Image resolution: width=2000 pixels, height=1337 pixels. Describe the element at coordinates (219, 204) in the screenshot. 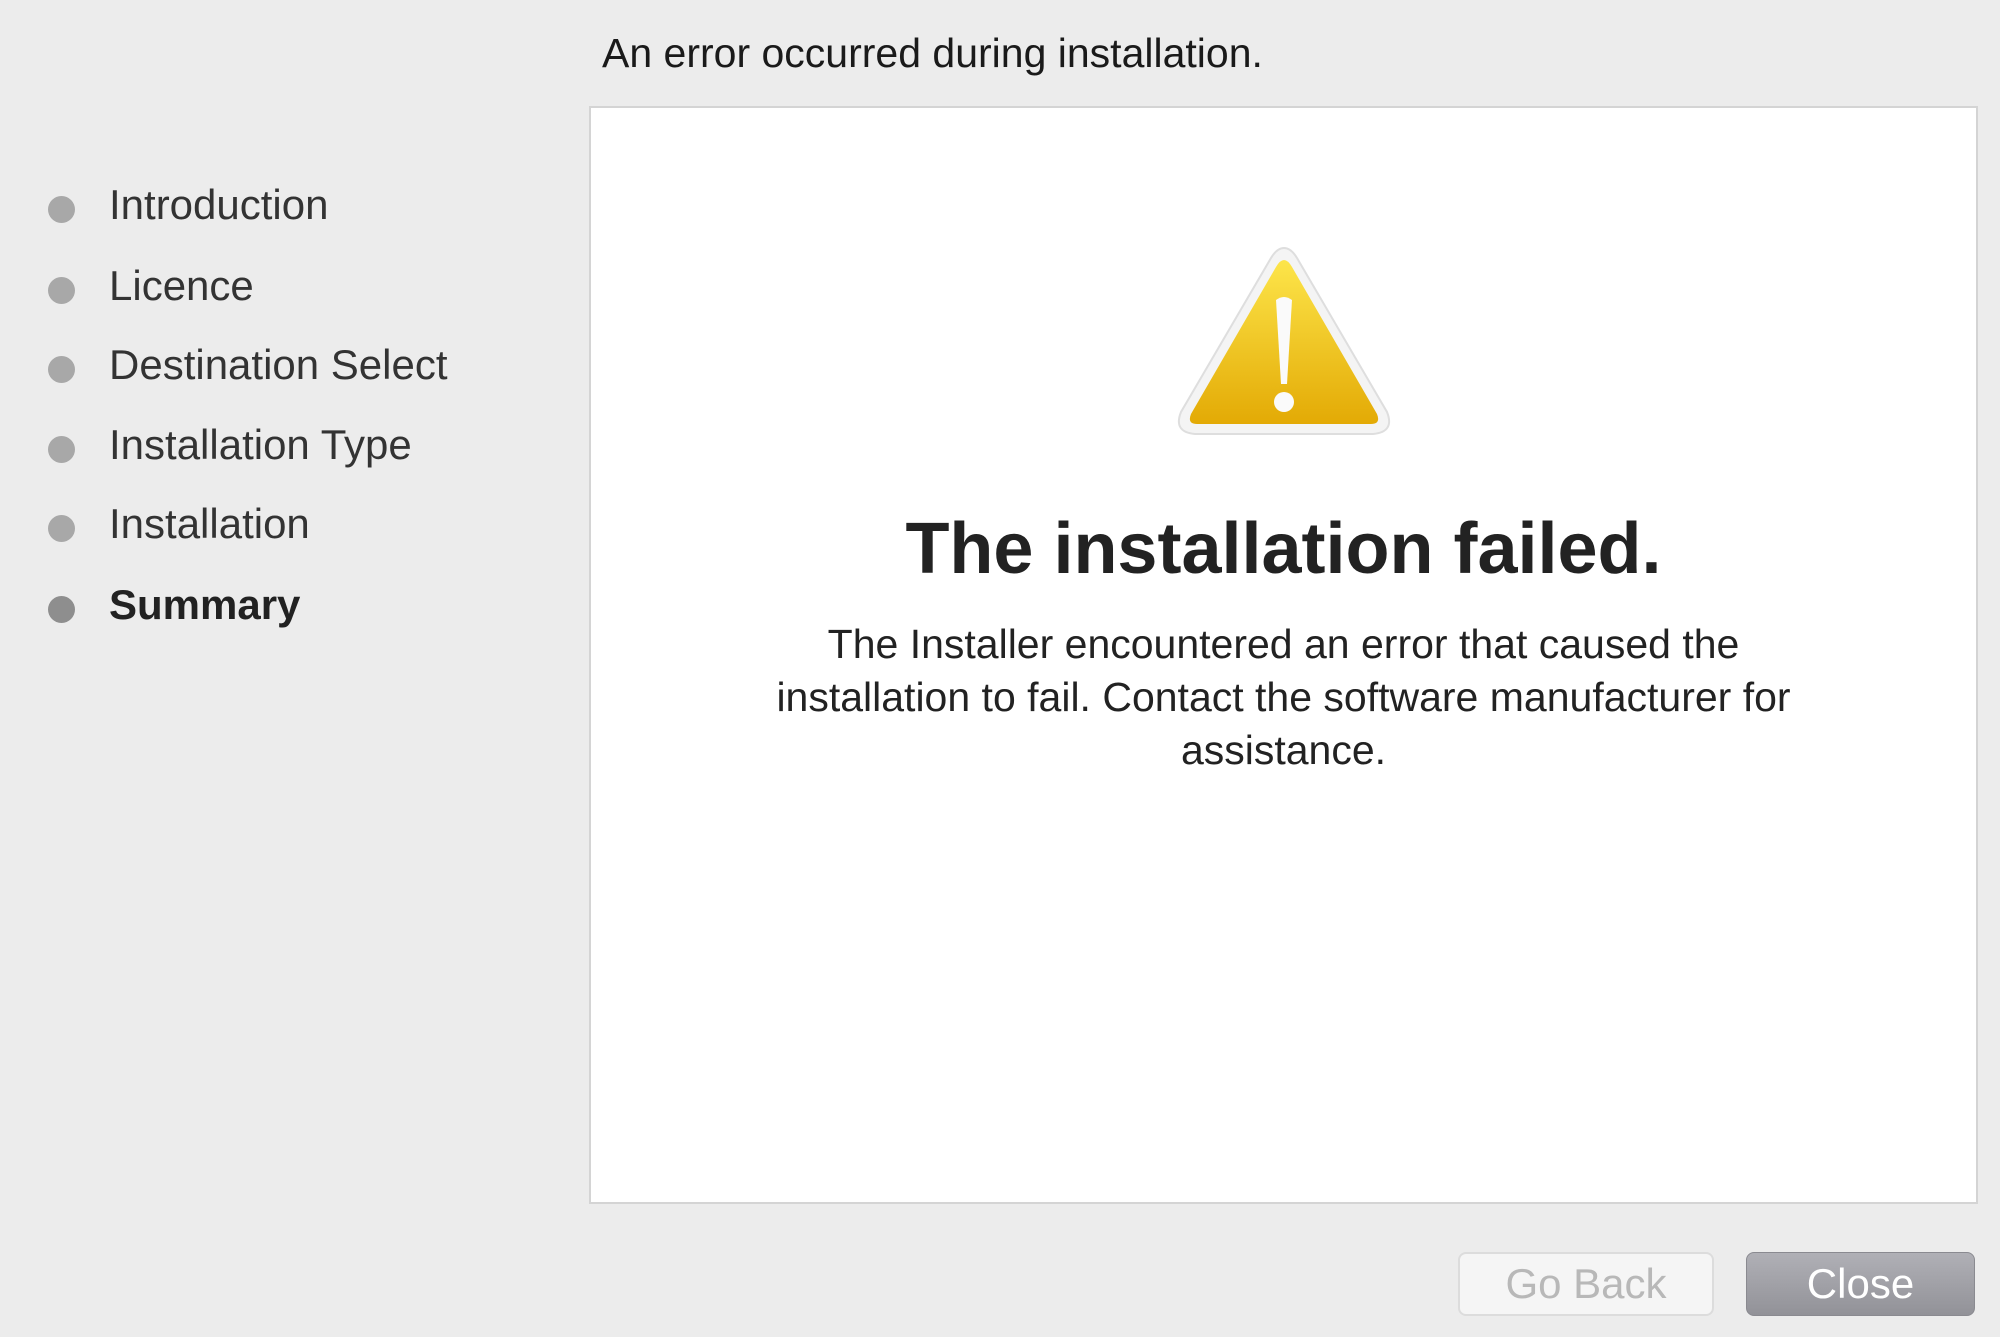

I see `step-label: Introduction` at that location.